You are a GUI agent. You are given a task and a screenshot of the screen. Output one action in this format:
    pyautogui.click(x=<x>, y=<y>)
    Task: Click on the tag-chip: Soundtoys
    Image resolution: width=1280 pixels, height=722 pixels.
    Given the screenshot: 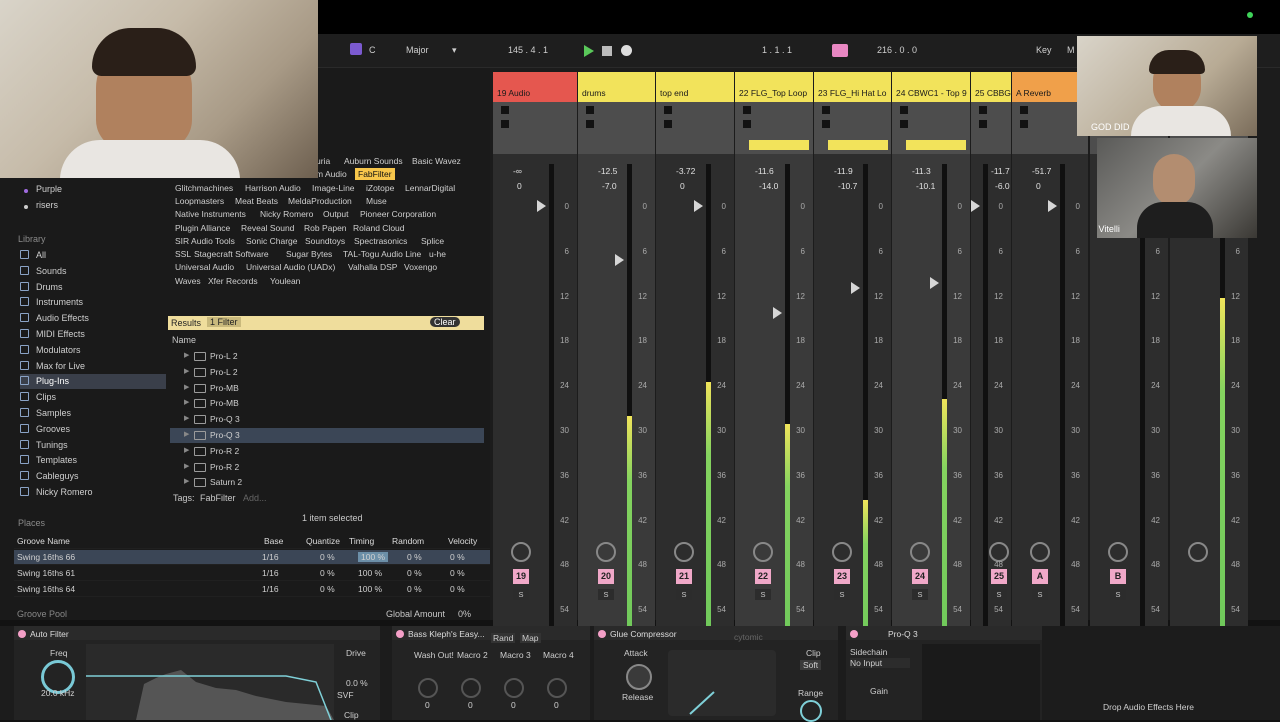 What is the action you would take?
    pyautogui.click(x=325, y=241)
    